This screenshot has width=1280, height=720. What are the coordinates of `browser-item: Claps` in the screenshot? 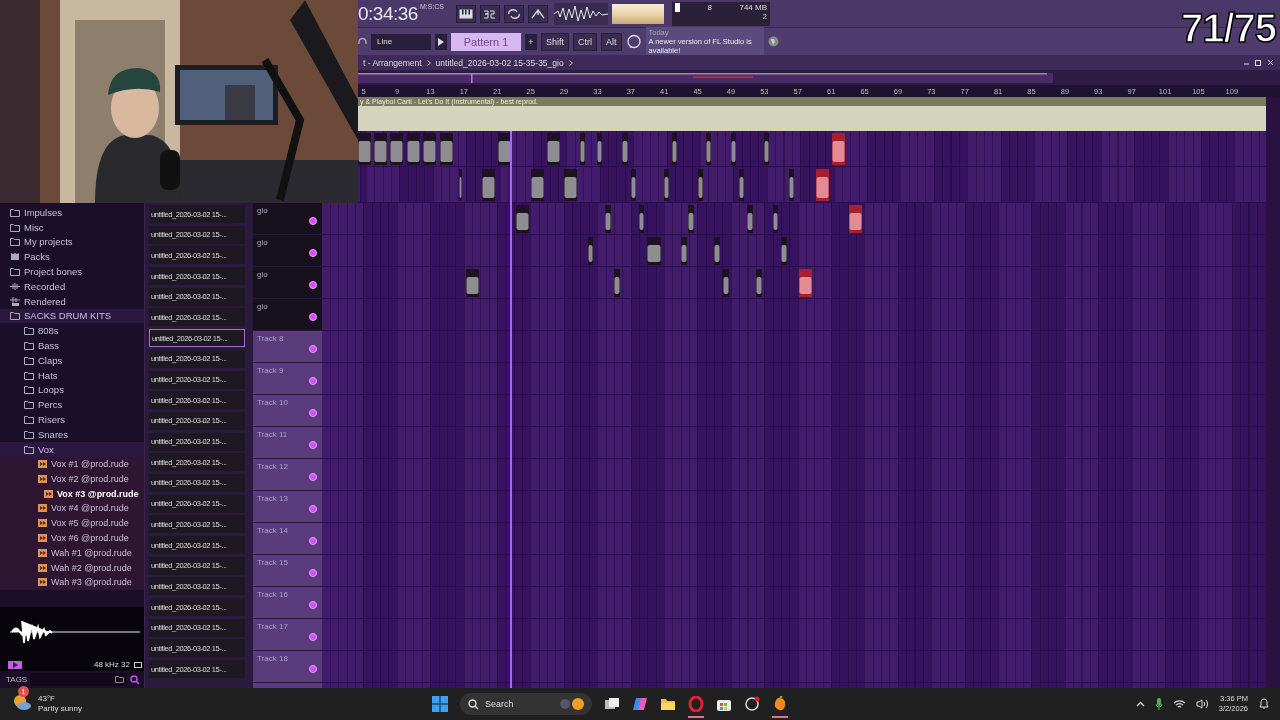 It's located at (72, 360).